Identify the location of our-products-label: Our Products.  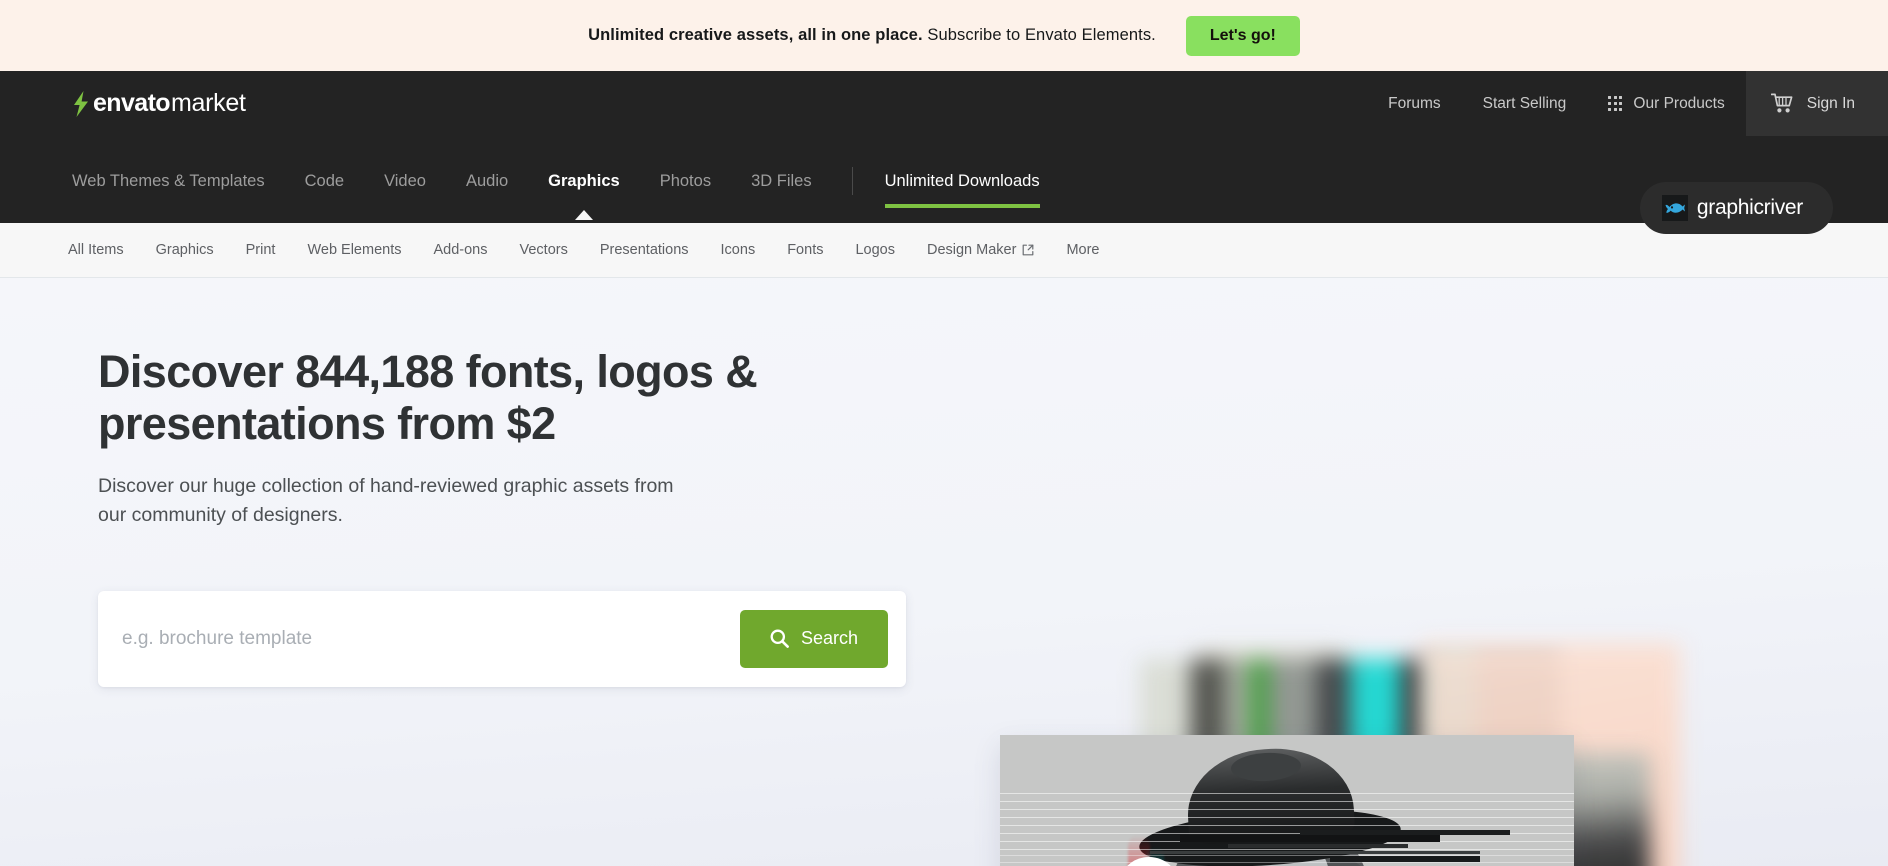
(1679, 103).